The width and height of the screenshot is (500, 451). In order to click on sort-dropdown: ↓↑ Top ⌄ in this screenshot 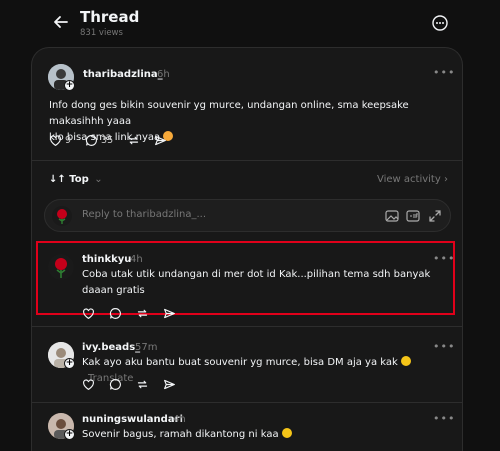, I will do `click(76, 179)`.